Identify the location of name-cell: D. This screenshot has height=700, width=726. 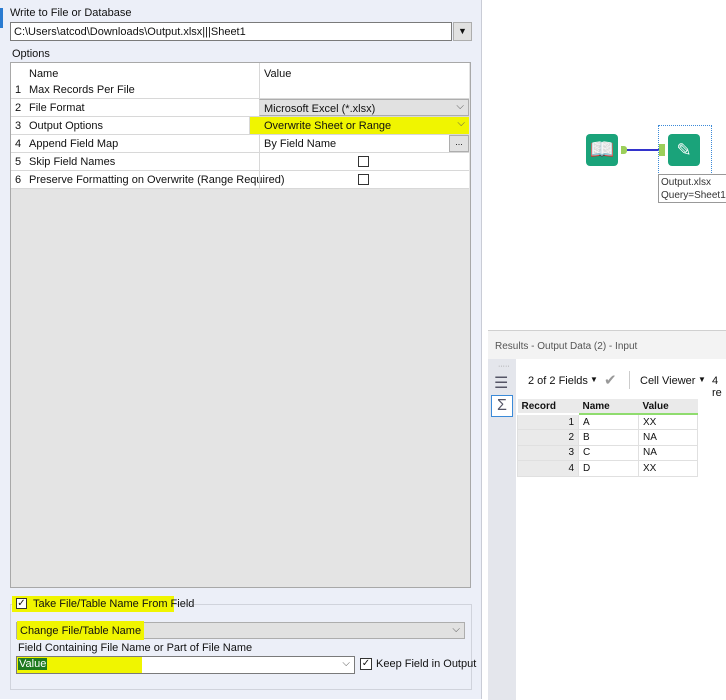
(608, 468).